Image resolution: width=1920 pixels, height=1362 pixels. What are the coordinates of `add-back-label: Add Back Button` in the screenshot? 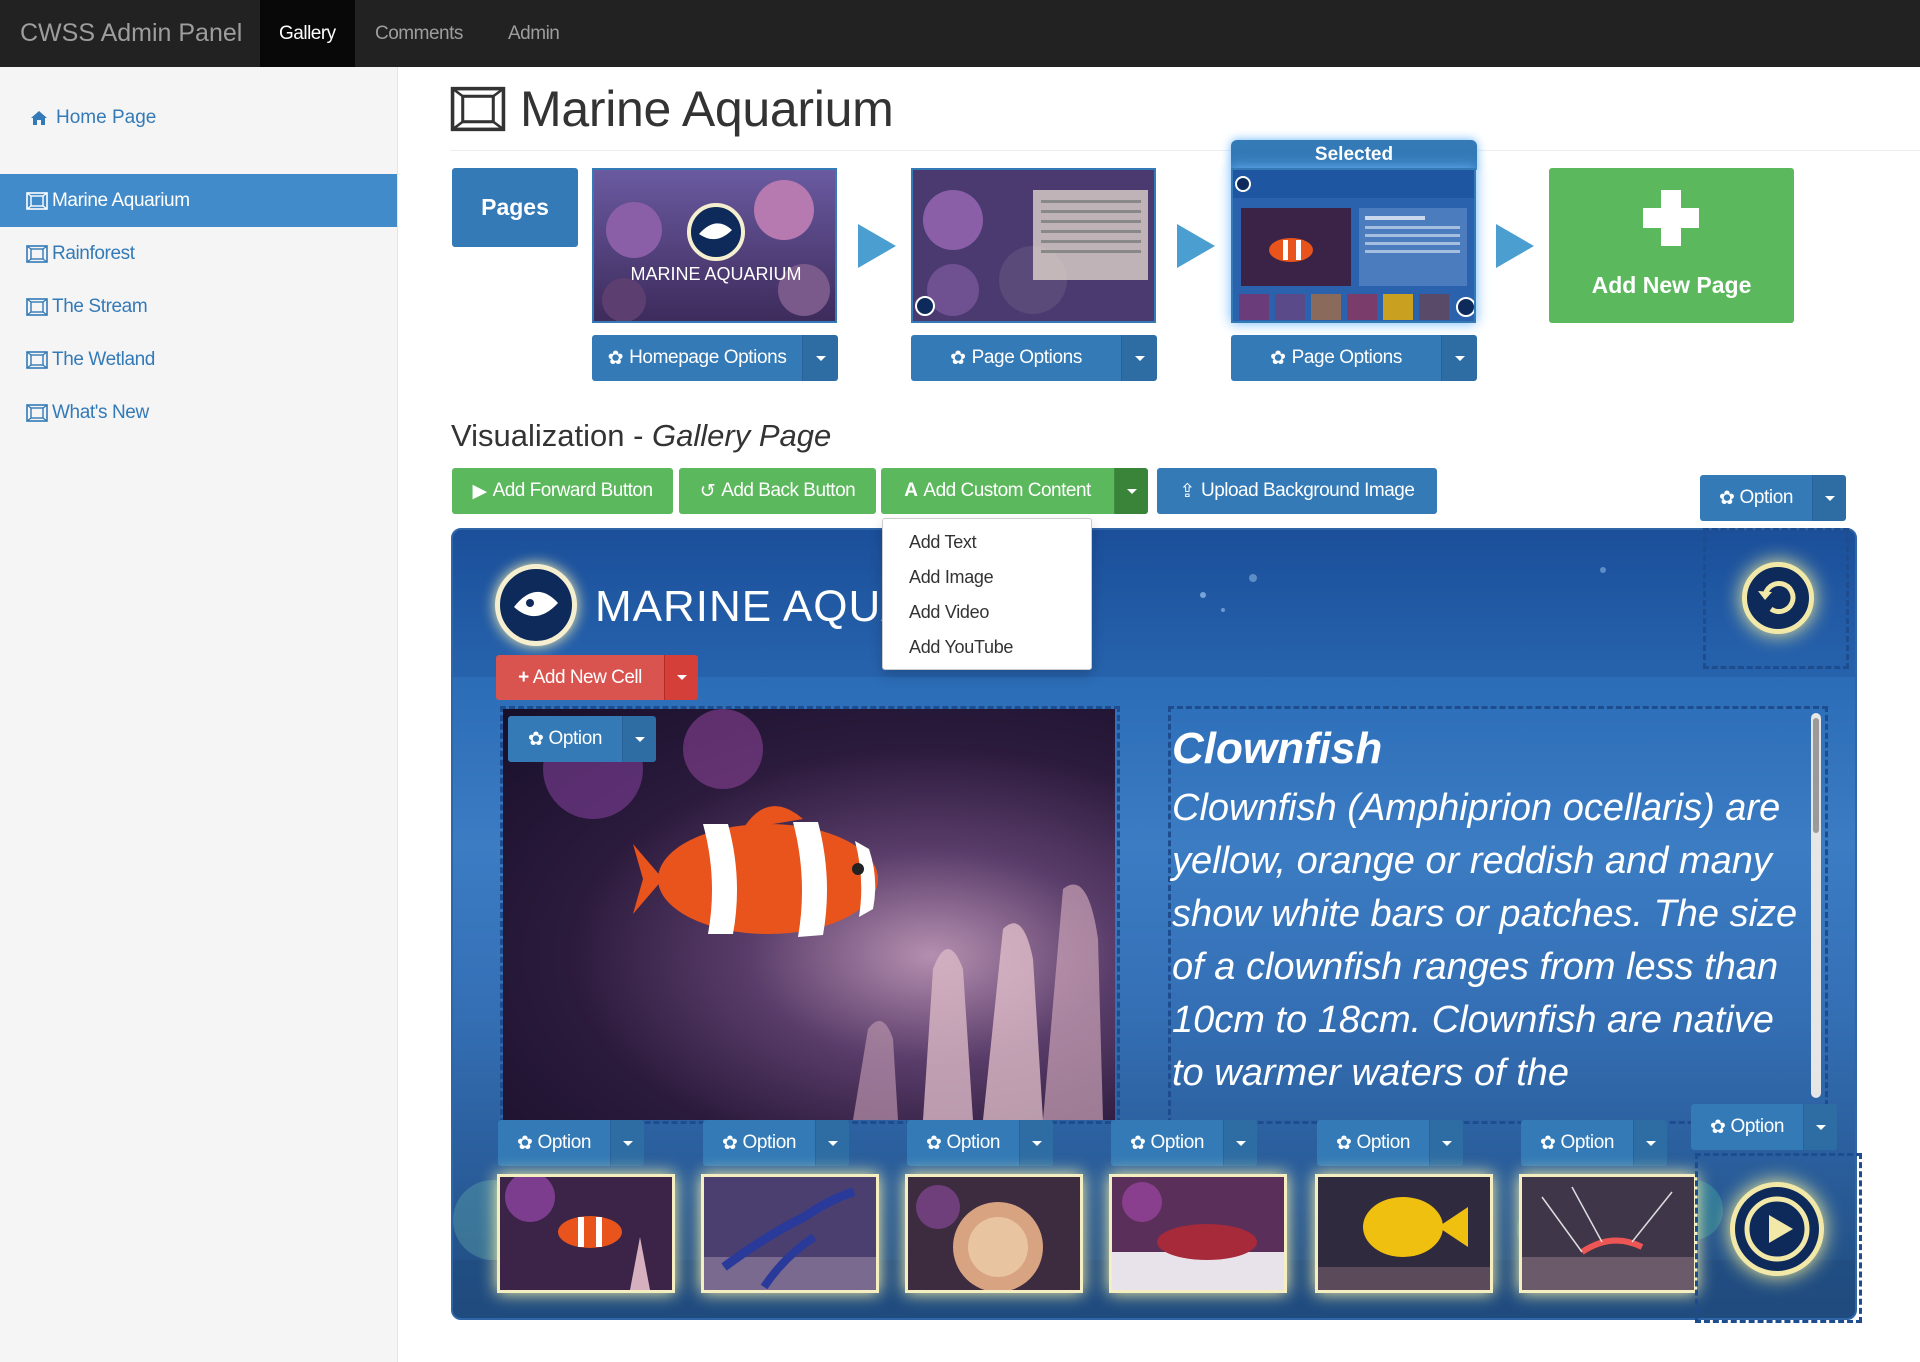 It's located at (788, 490).